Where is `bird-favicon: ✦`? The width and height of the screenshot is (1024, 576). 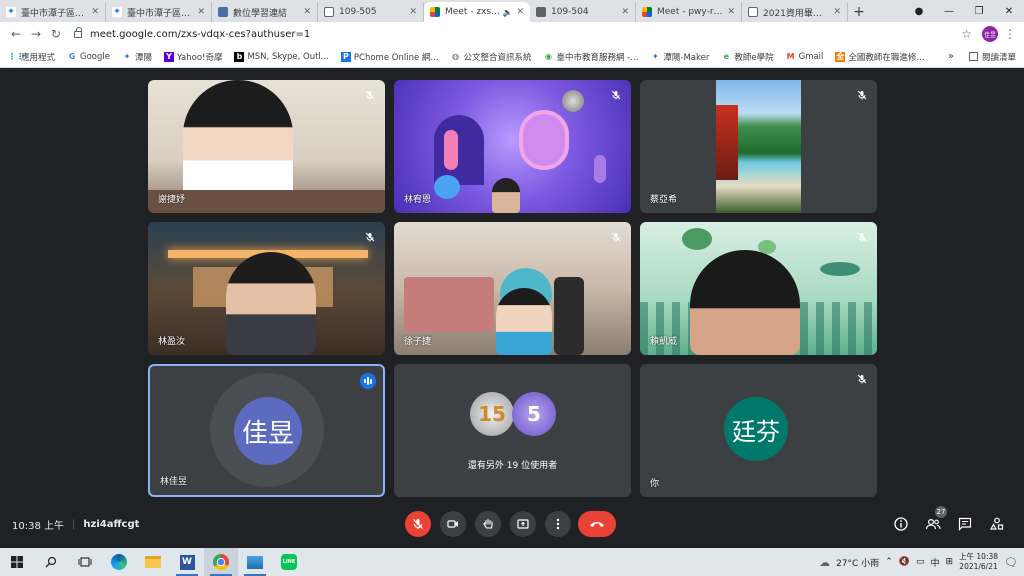 bird-favicon: ✦ is located at coordinates (117, 12).